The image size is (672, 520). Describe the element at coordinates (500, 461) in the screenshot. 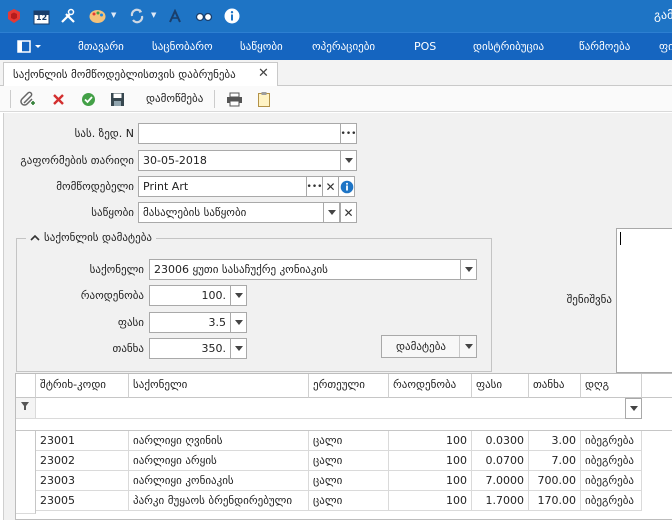

I see `table-cell: 0.0700` at that location.